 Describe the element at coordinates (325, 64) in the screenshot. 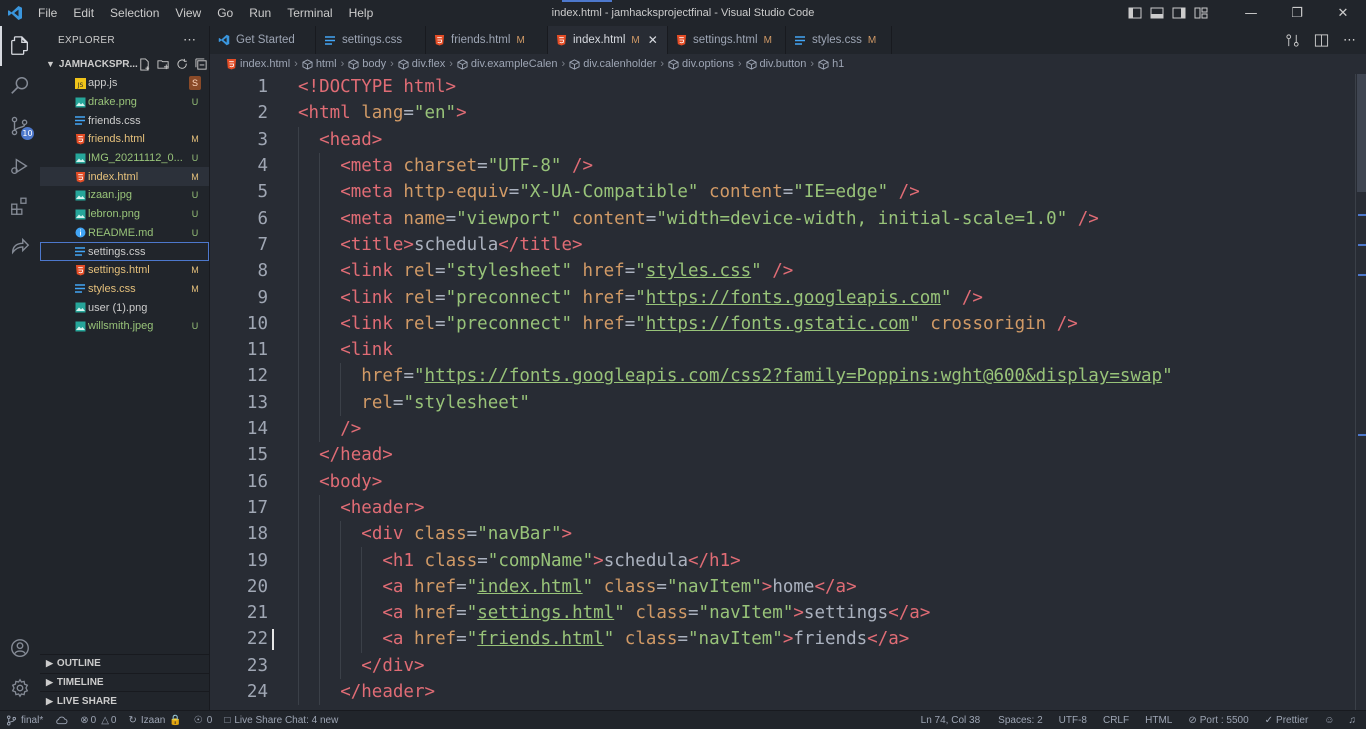

I see `breadcrumb-item: html ›` at that location.